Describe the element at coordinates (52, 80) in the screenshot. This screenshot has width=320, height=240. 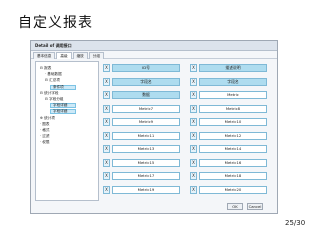
I see `tree-node: ⊟ 汇总项` at that location.